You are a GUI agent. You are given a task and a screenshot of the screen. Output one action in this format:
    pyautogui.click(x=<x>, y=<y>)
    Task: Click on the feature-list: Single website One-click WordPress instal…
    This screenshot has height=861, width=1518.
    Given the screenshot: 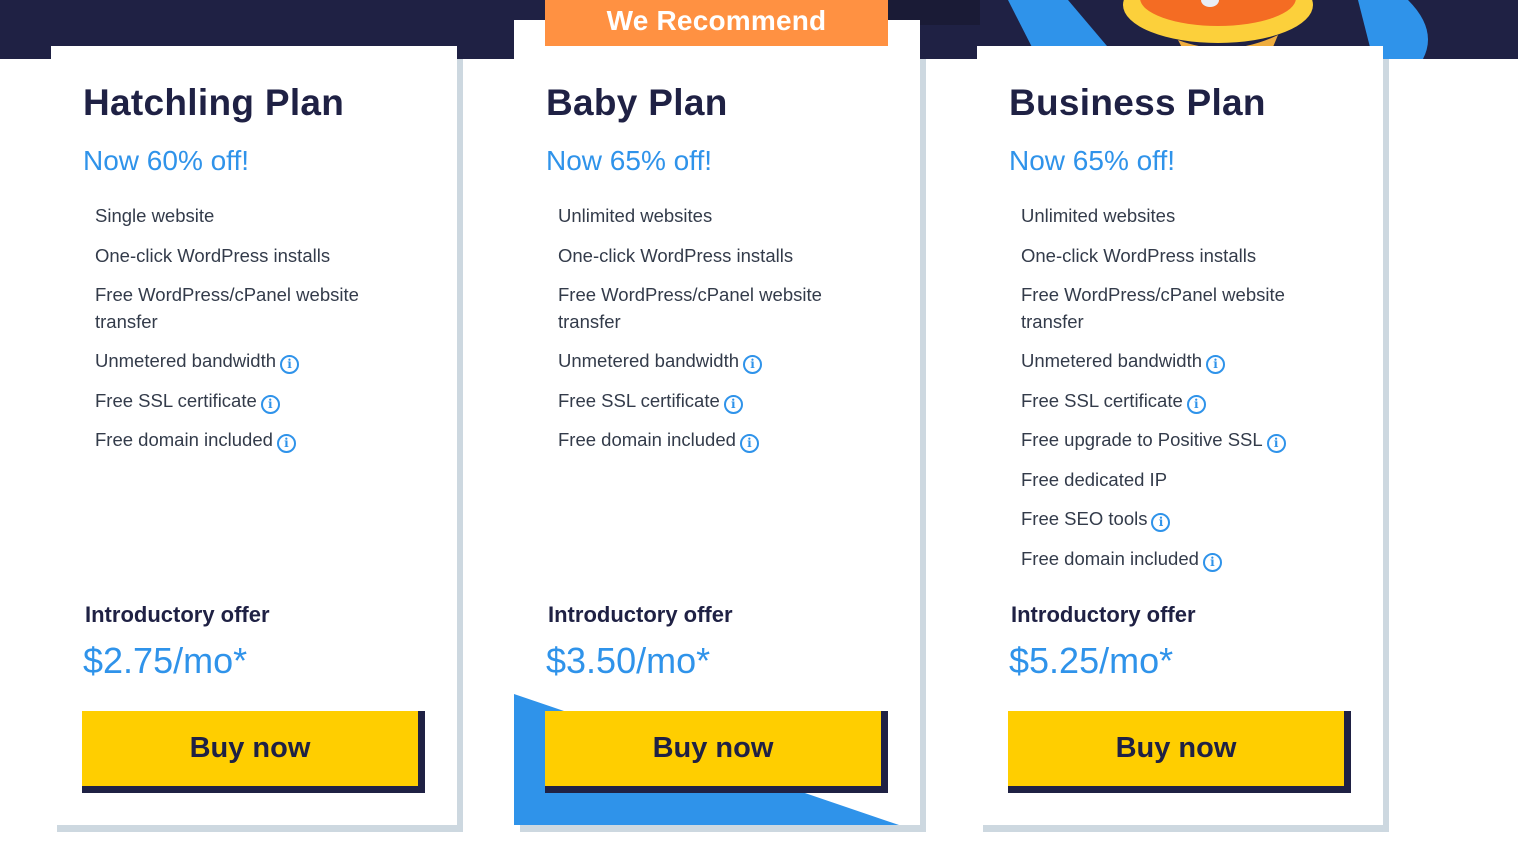 What is the action you would take?
    pyautogui.click(x=250, y=335)
    